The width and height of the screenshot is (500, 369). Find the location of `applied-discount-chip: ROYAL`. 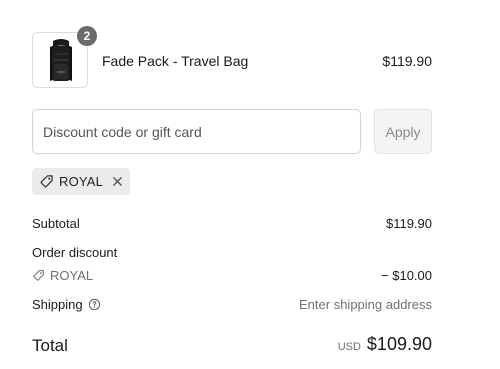

applied-discount-chip: ROYAL is located at coordinates (81, 181).